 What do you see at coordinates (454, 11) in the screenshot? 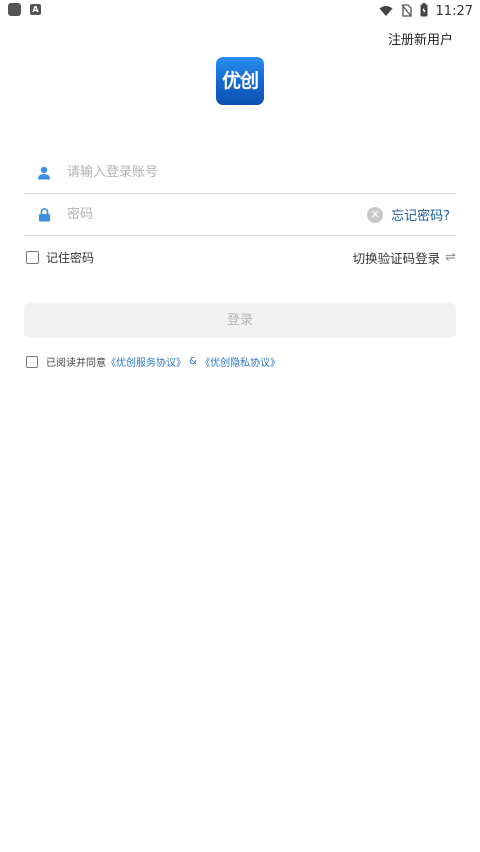
I see `status-time: 11:27` at bounding box center [454, 11].